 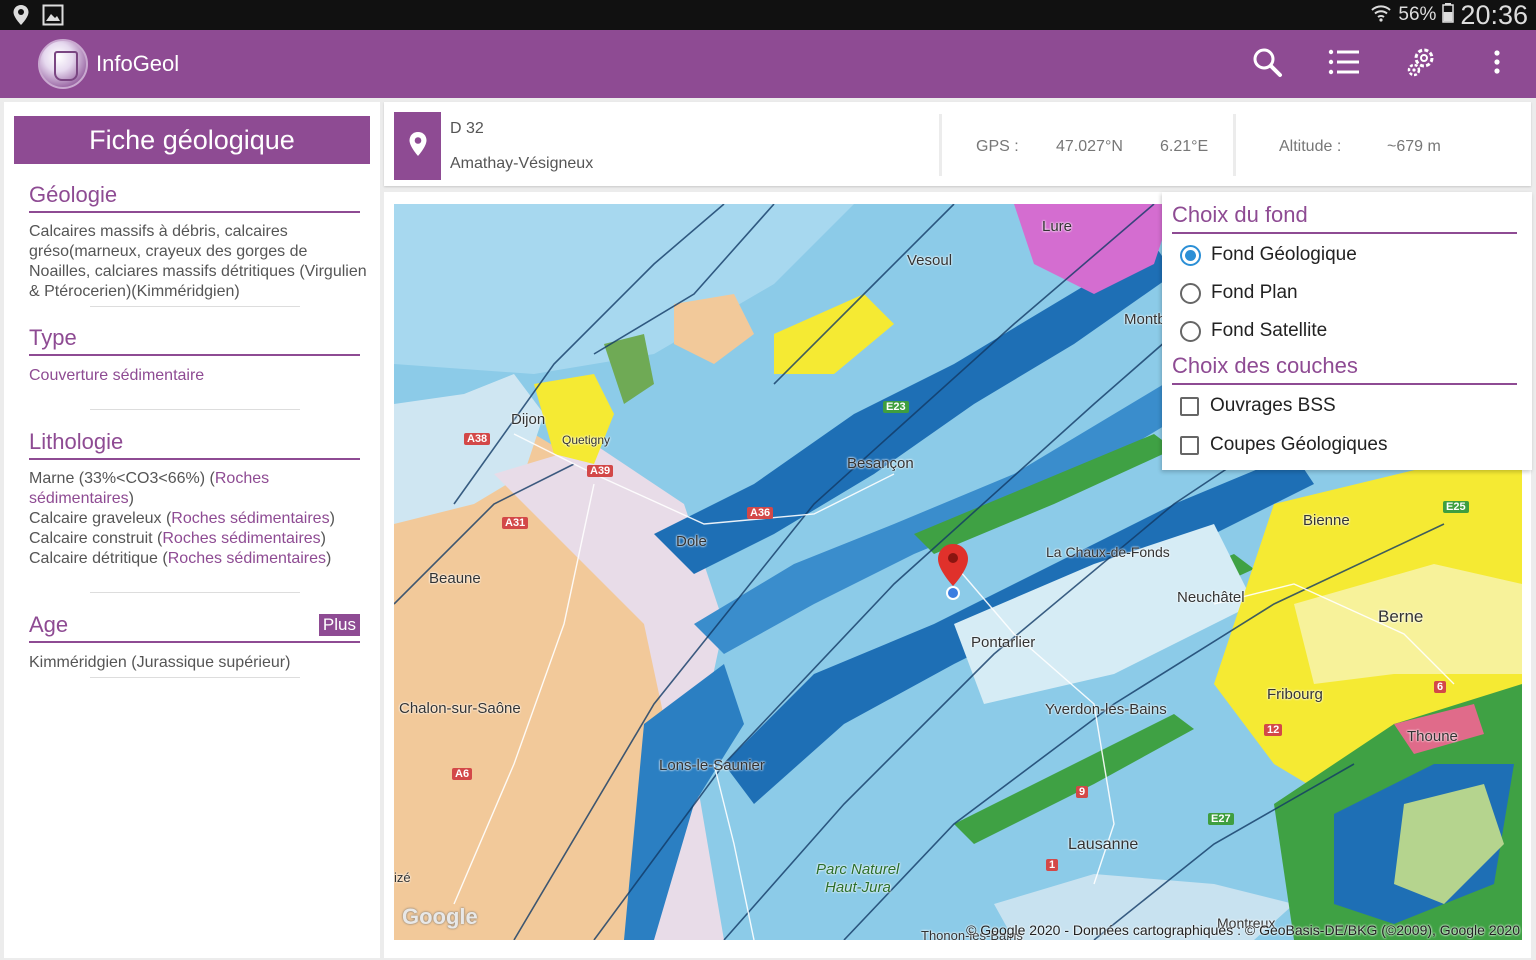 What do you see at coordinates (1211, 597) in the screenshot?
I see `map-city-label: Neuchâtel` at bounding box center [1211, 597].